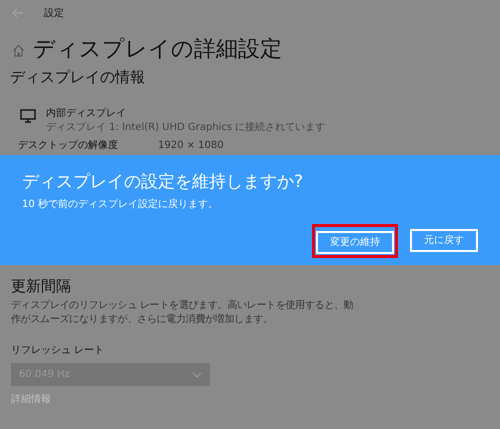 The image size is (500, 429). Describe the element at coordinates (57, 351) in the screenshot. I see `refresh-rate-label: リフレッシュ レート` at that location.